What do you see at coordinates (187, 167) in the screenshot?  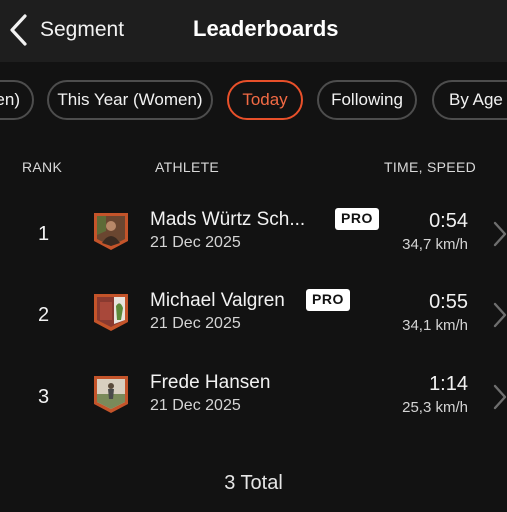 I see `column-header-athlete: ATHLETE` at bounding box center [187, 167].